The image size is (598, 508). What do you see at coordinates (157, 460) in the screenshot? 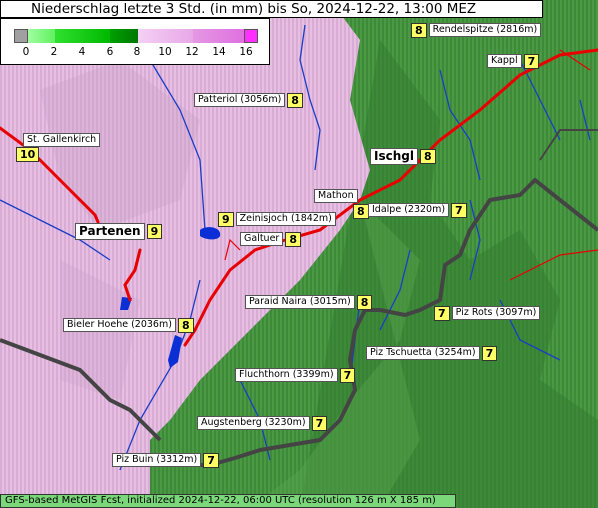
I see `place-name: Piz Buin (3312m)` at bounding box center [157, 460].